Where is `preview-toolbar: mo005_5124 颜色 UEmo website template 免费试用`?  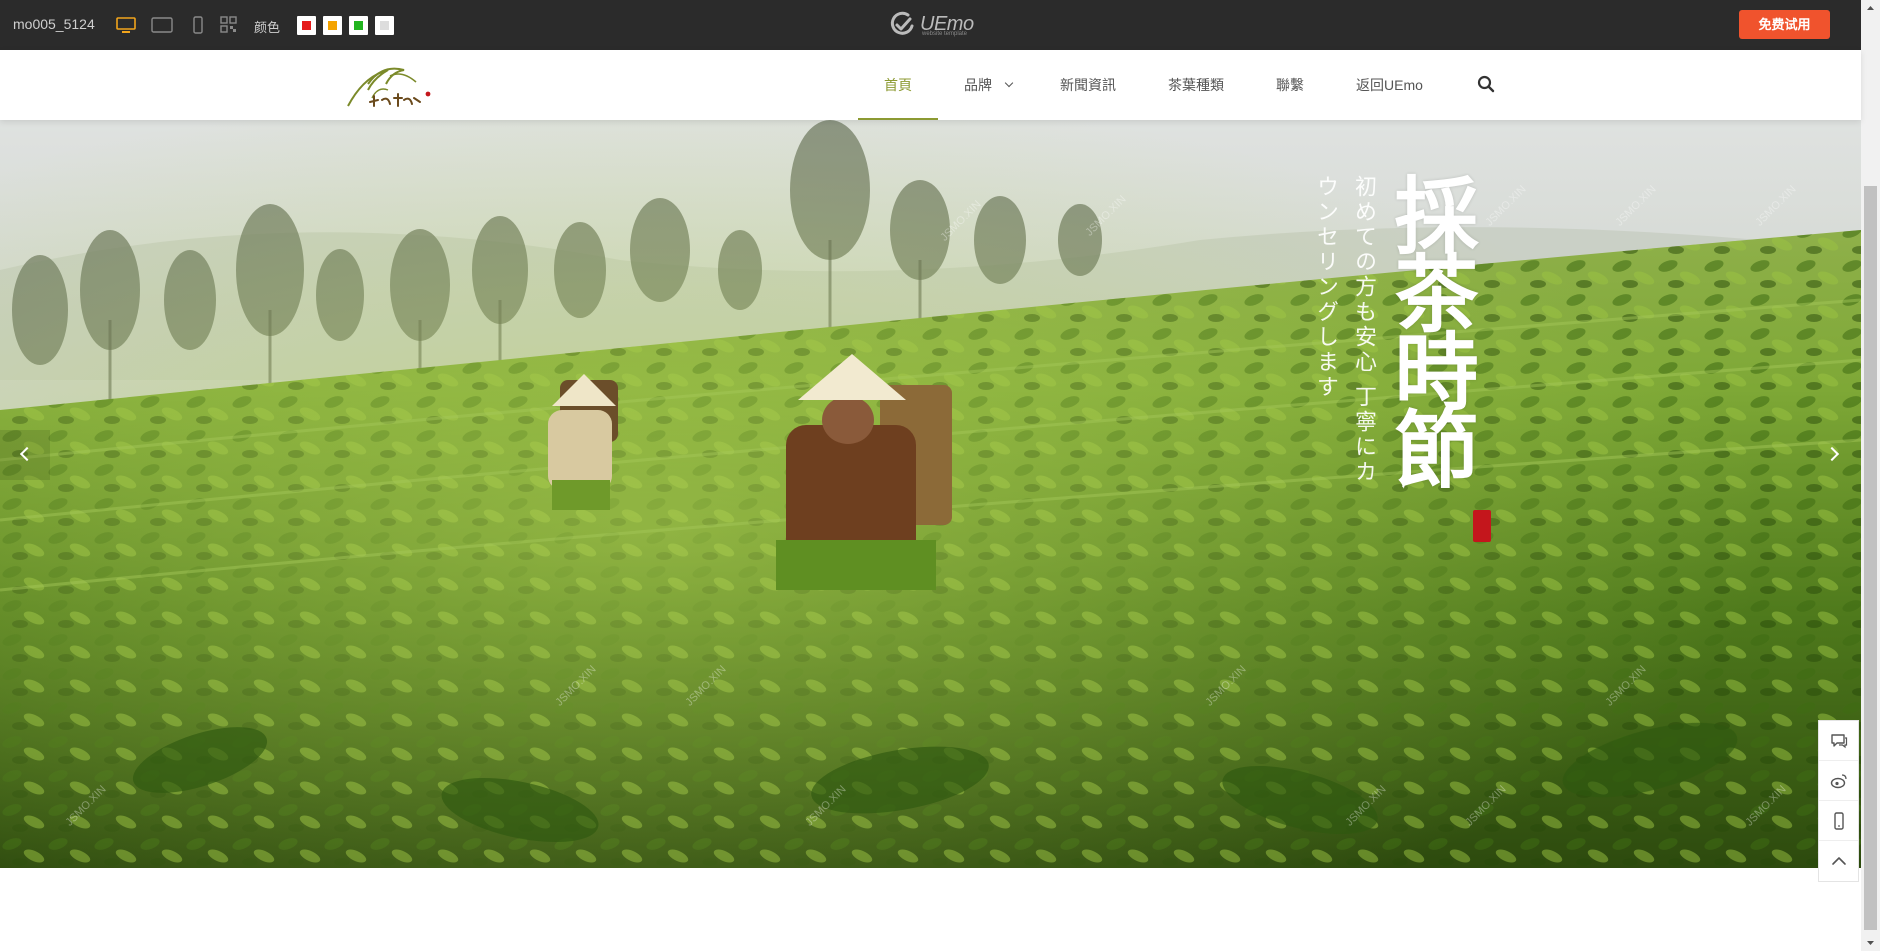
preview-toolbar: mo005_5124 颜色 UEmo website template 免费试用 is located at coordinates (930, 25).